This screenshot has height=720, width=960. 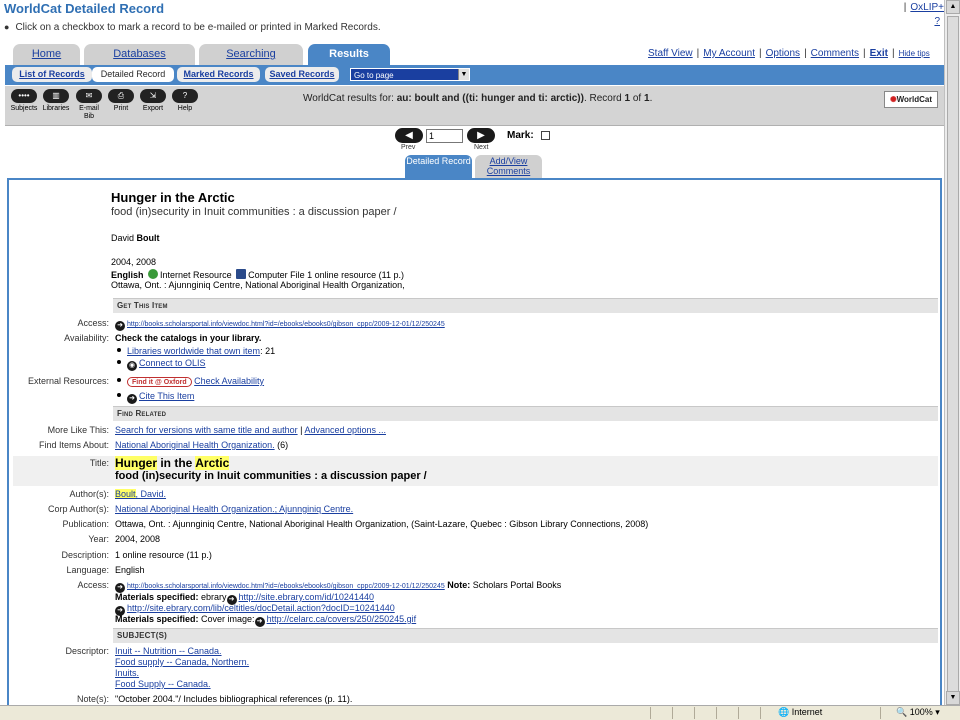 I want to click on export-tool: ⇲ Export, so click(x=153, y=101).